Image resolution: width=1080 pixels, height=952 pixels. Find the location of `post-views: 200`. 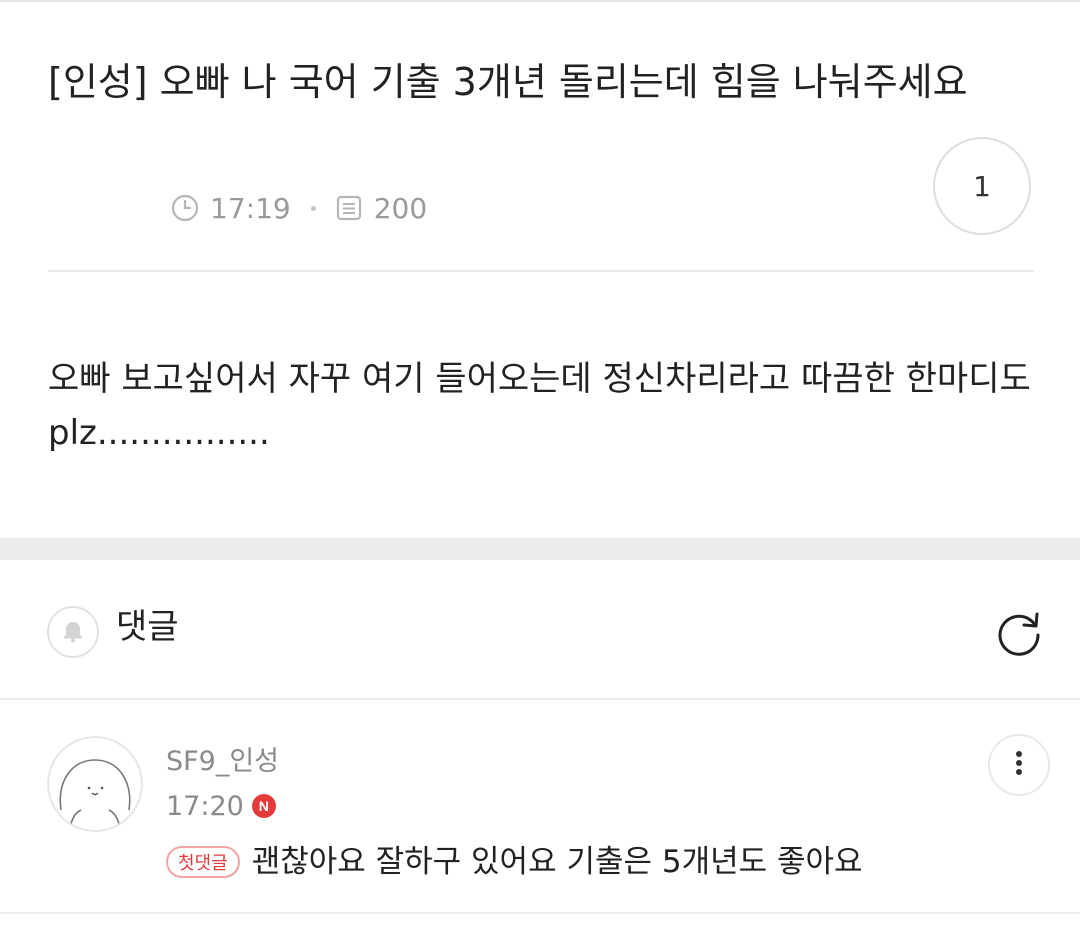

post-views: 200 is located at coordinates (400, 208).